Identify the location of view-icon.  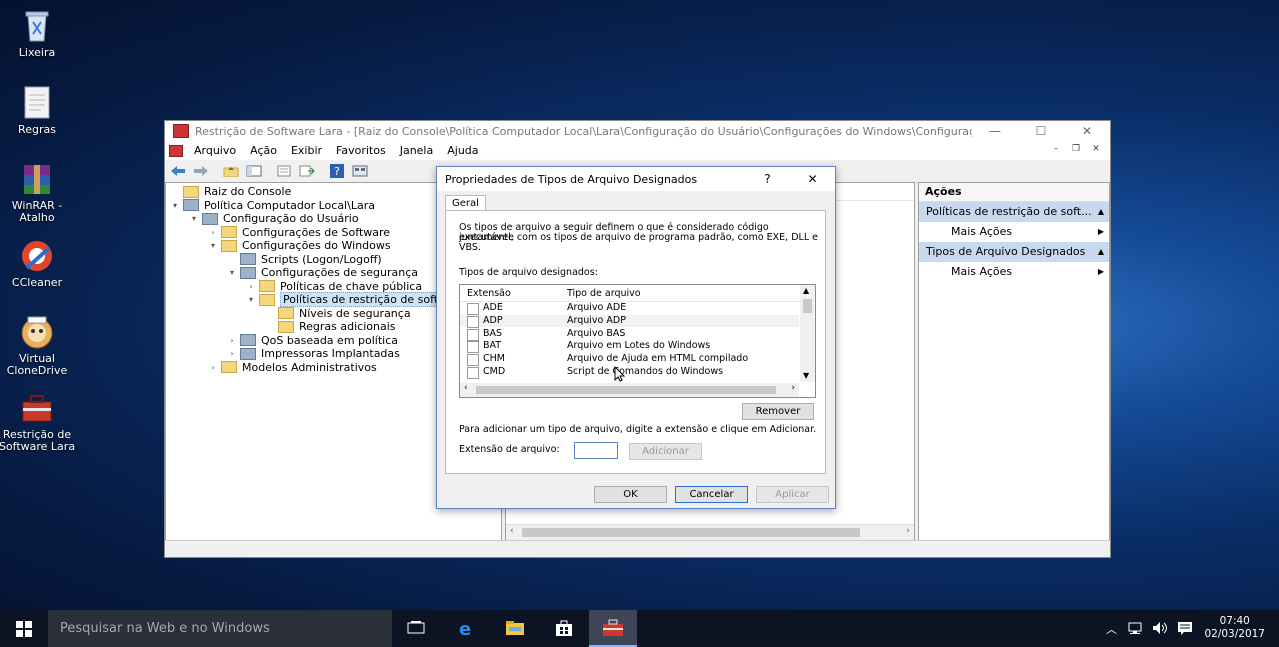
(360, 171).